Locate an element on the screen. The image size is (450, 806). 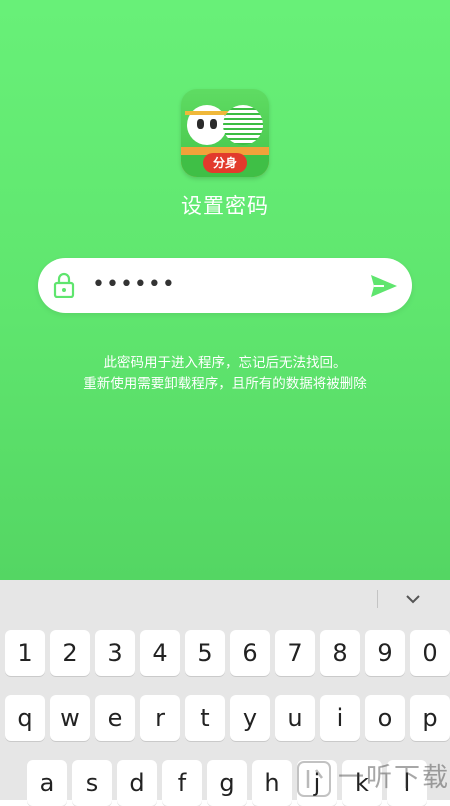
chevron-down-icon is located at coordinates (413, 599).